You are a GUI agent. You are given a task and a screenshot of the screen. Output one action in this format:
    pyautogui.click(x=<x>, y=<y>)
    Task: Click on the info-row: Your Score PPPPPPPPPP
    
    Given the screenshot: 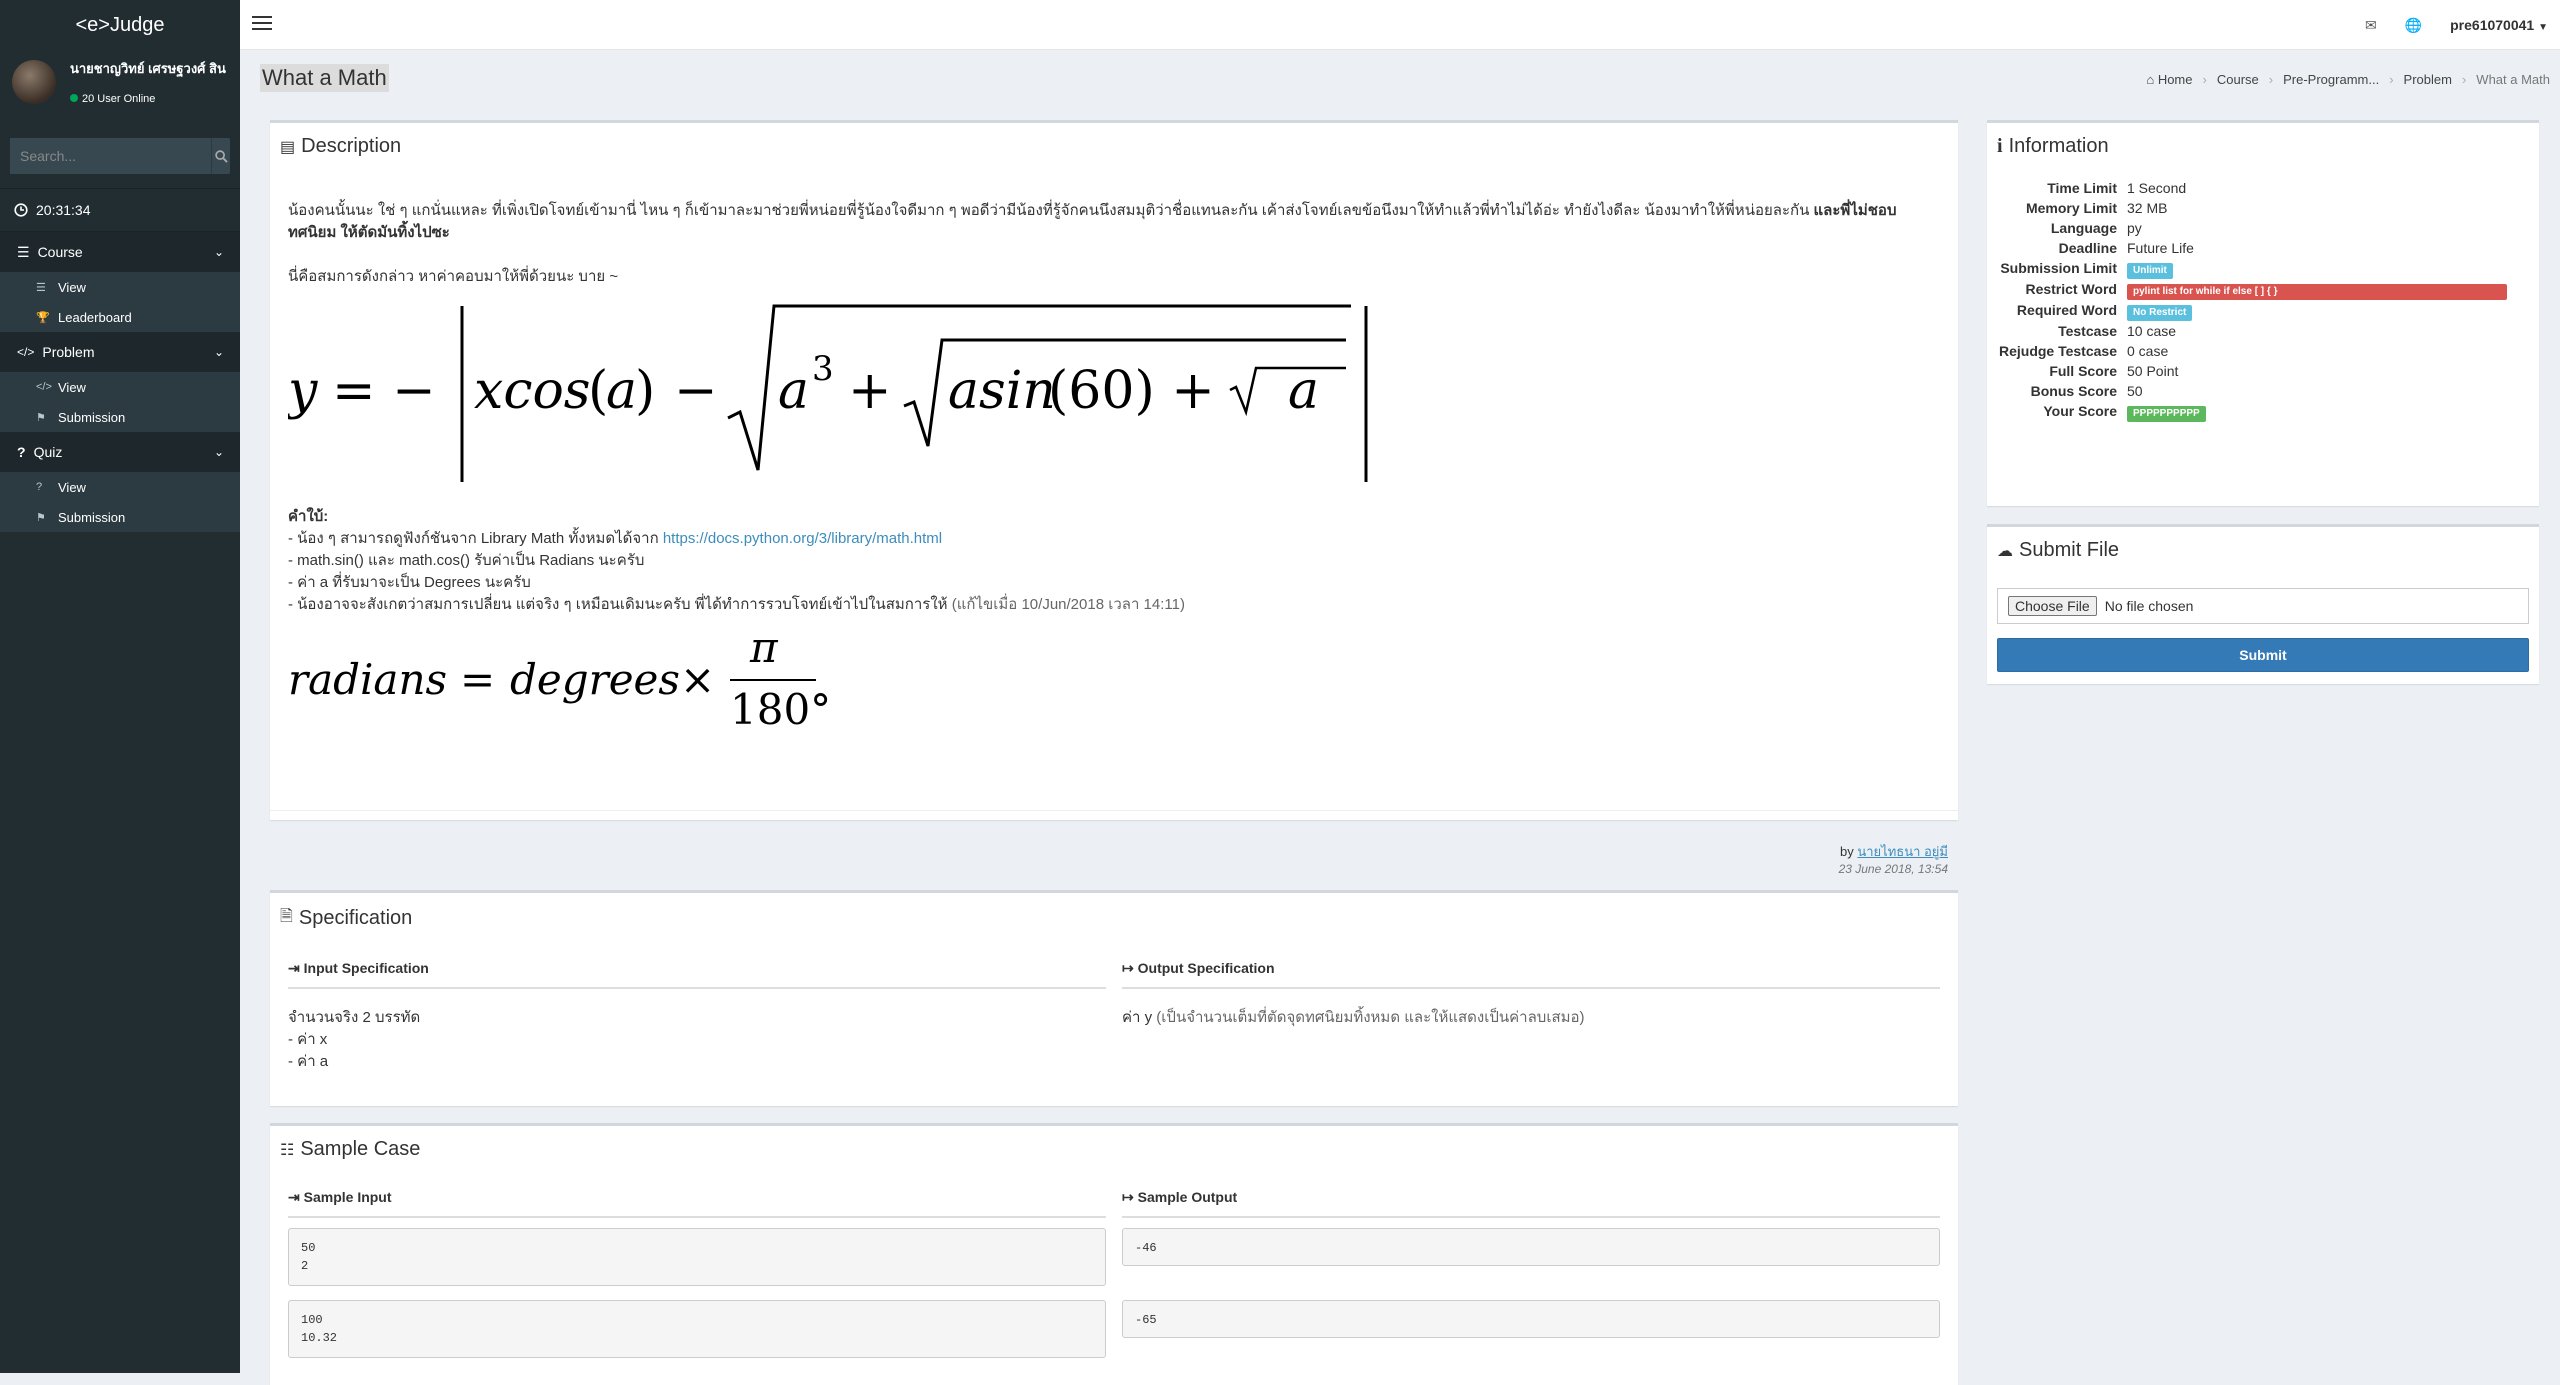 What is the action you would take?
    pyautogui.click(x=2263, y=411)
    